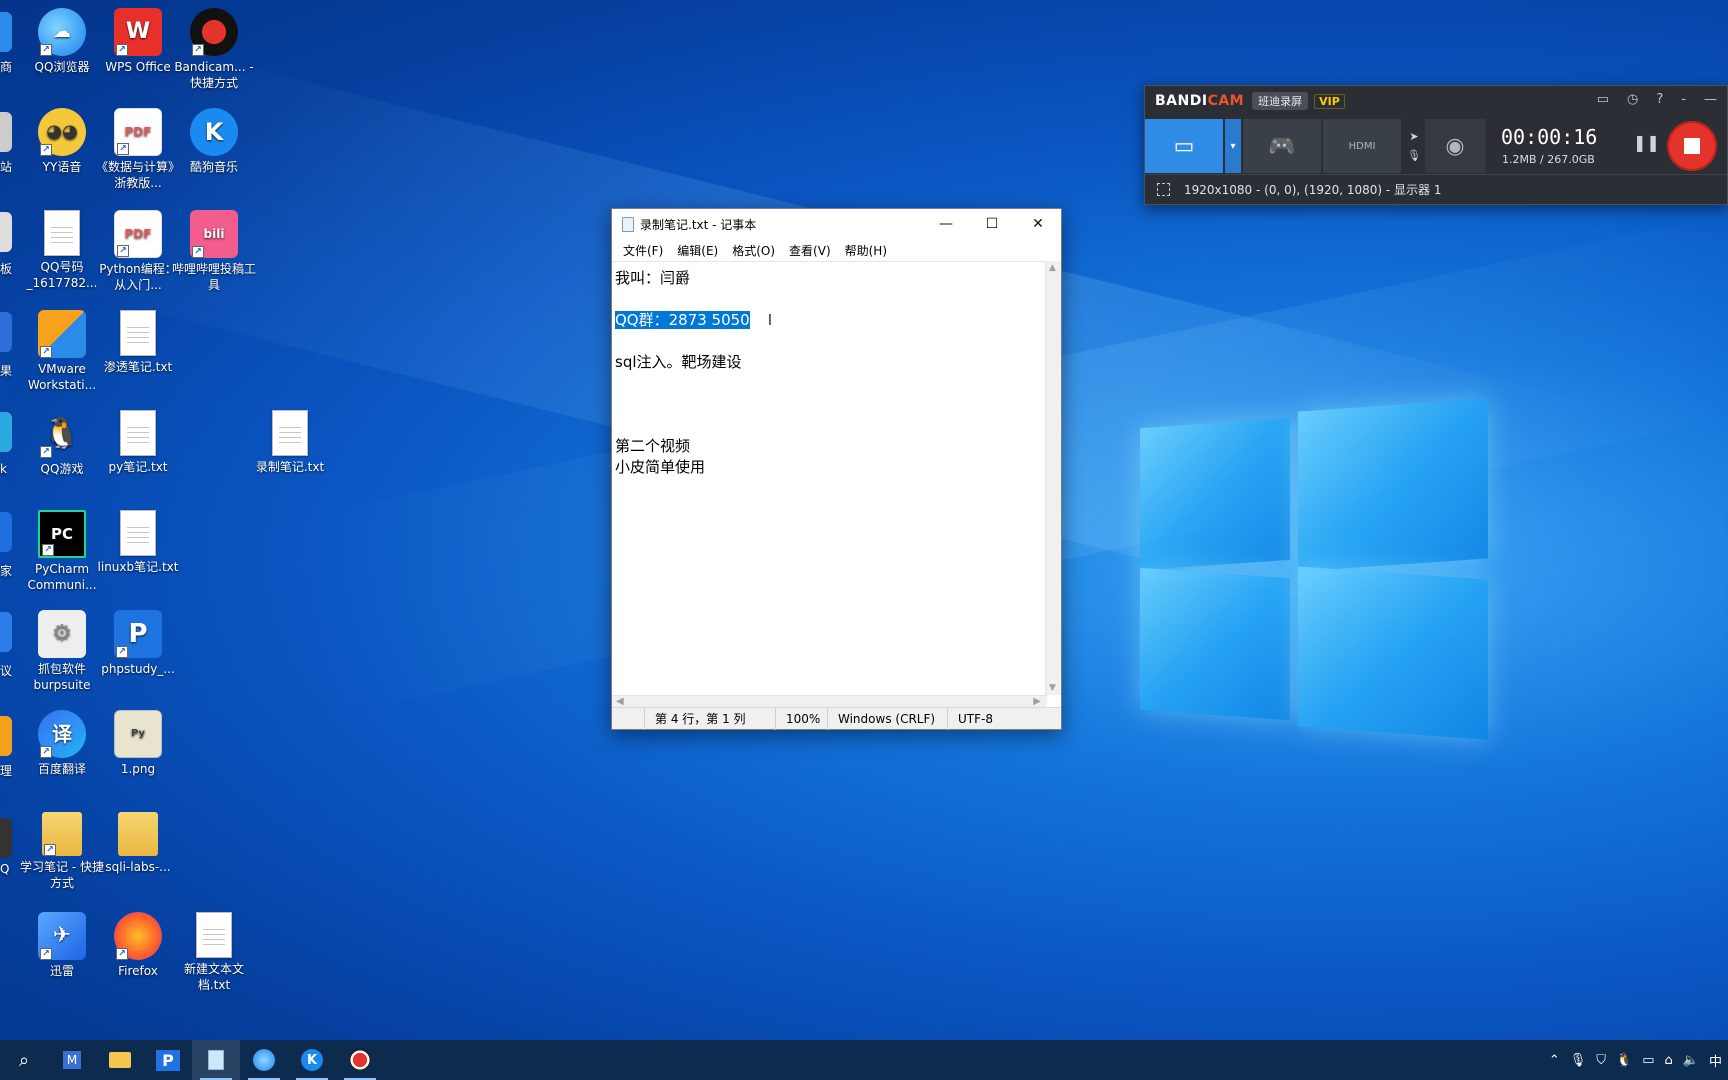 This screenshot has width=1728, height=1080. Describe the element at coordinates (1646, 142) in the screenshot. I see `pause-button: ❚❚` at that location.